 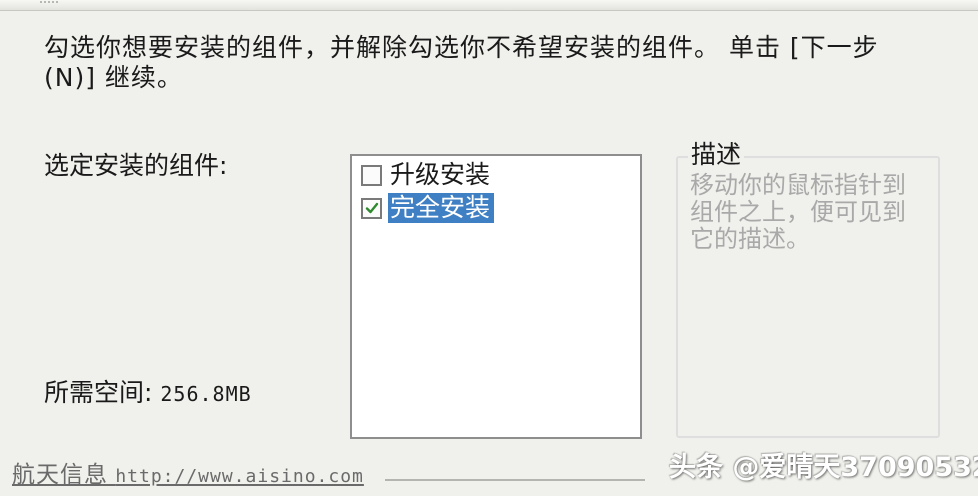 I want to click on component-item-label: 升级安装, so click(x=440, y=174).